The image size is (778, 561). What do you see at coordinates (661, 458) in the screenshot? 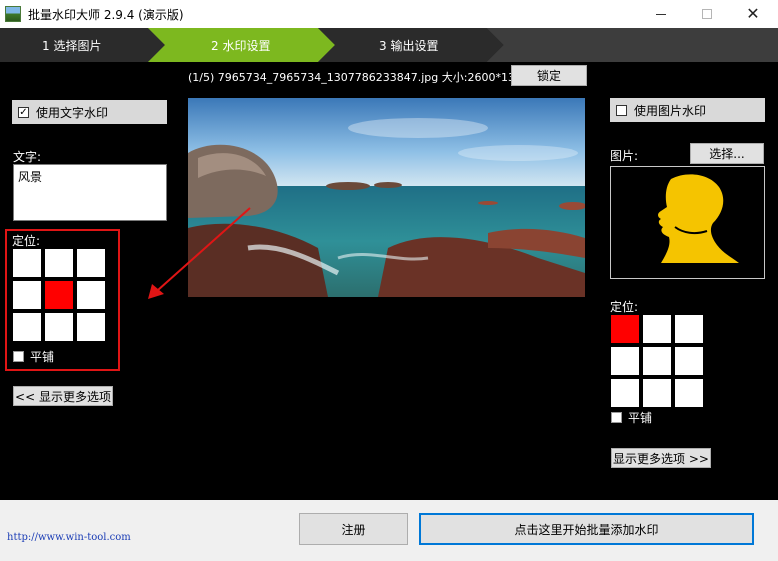
I see `image-more-options-button: 显示更多选项 >>` at bounding box center [661, 458].